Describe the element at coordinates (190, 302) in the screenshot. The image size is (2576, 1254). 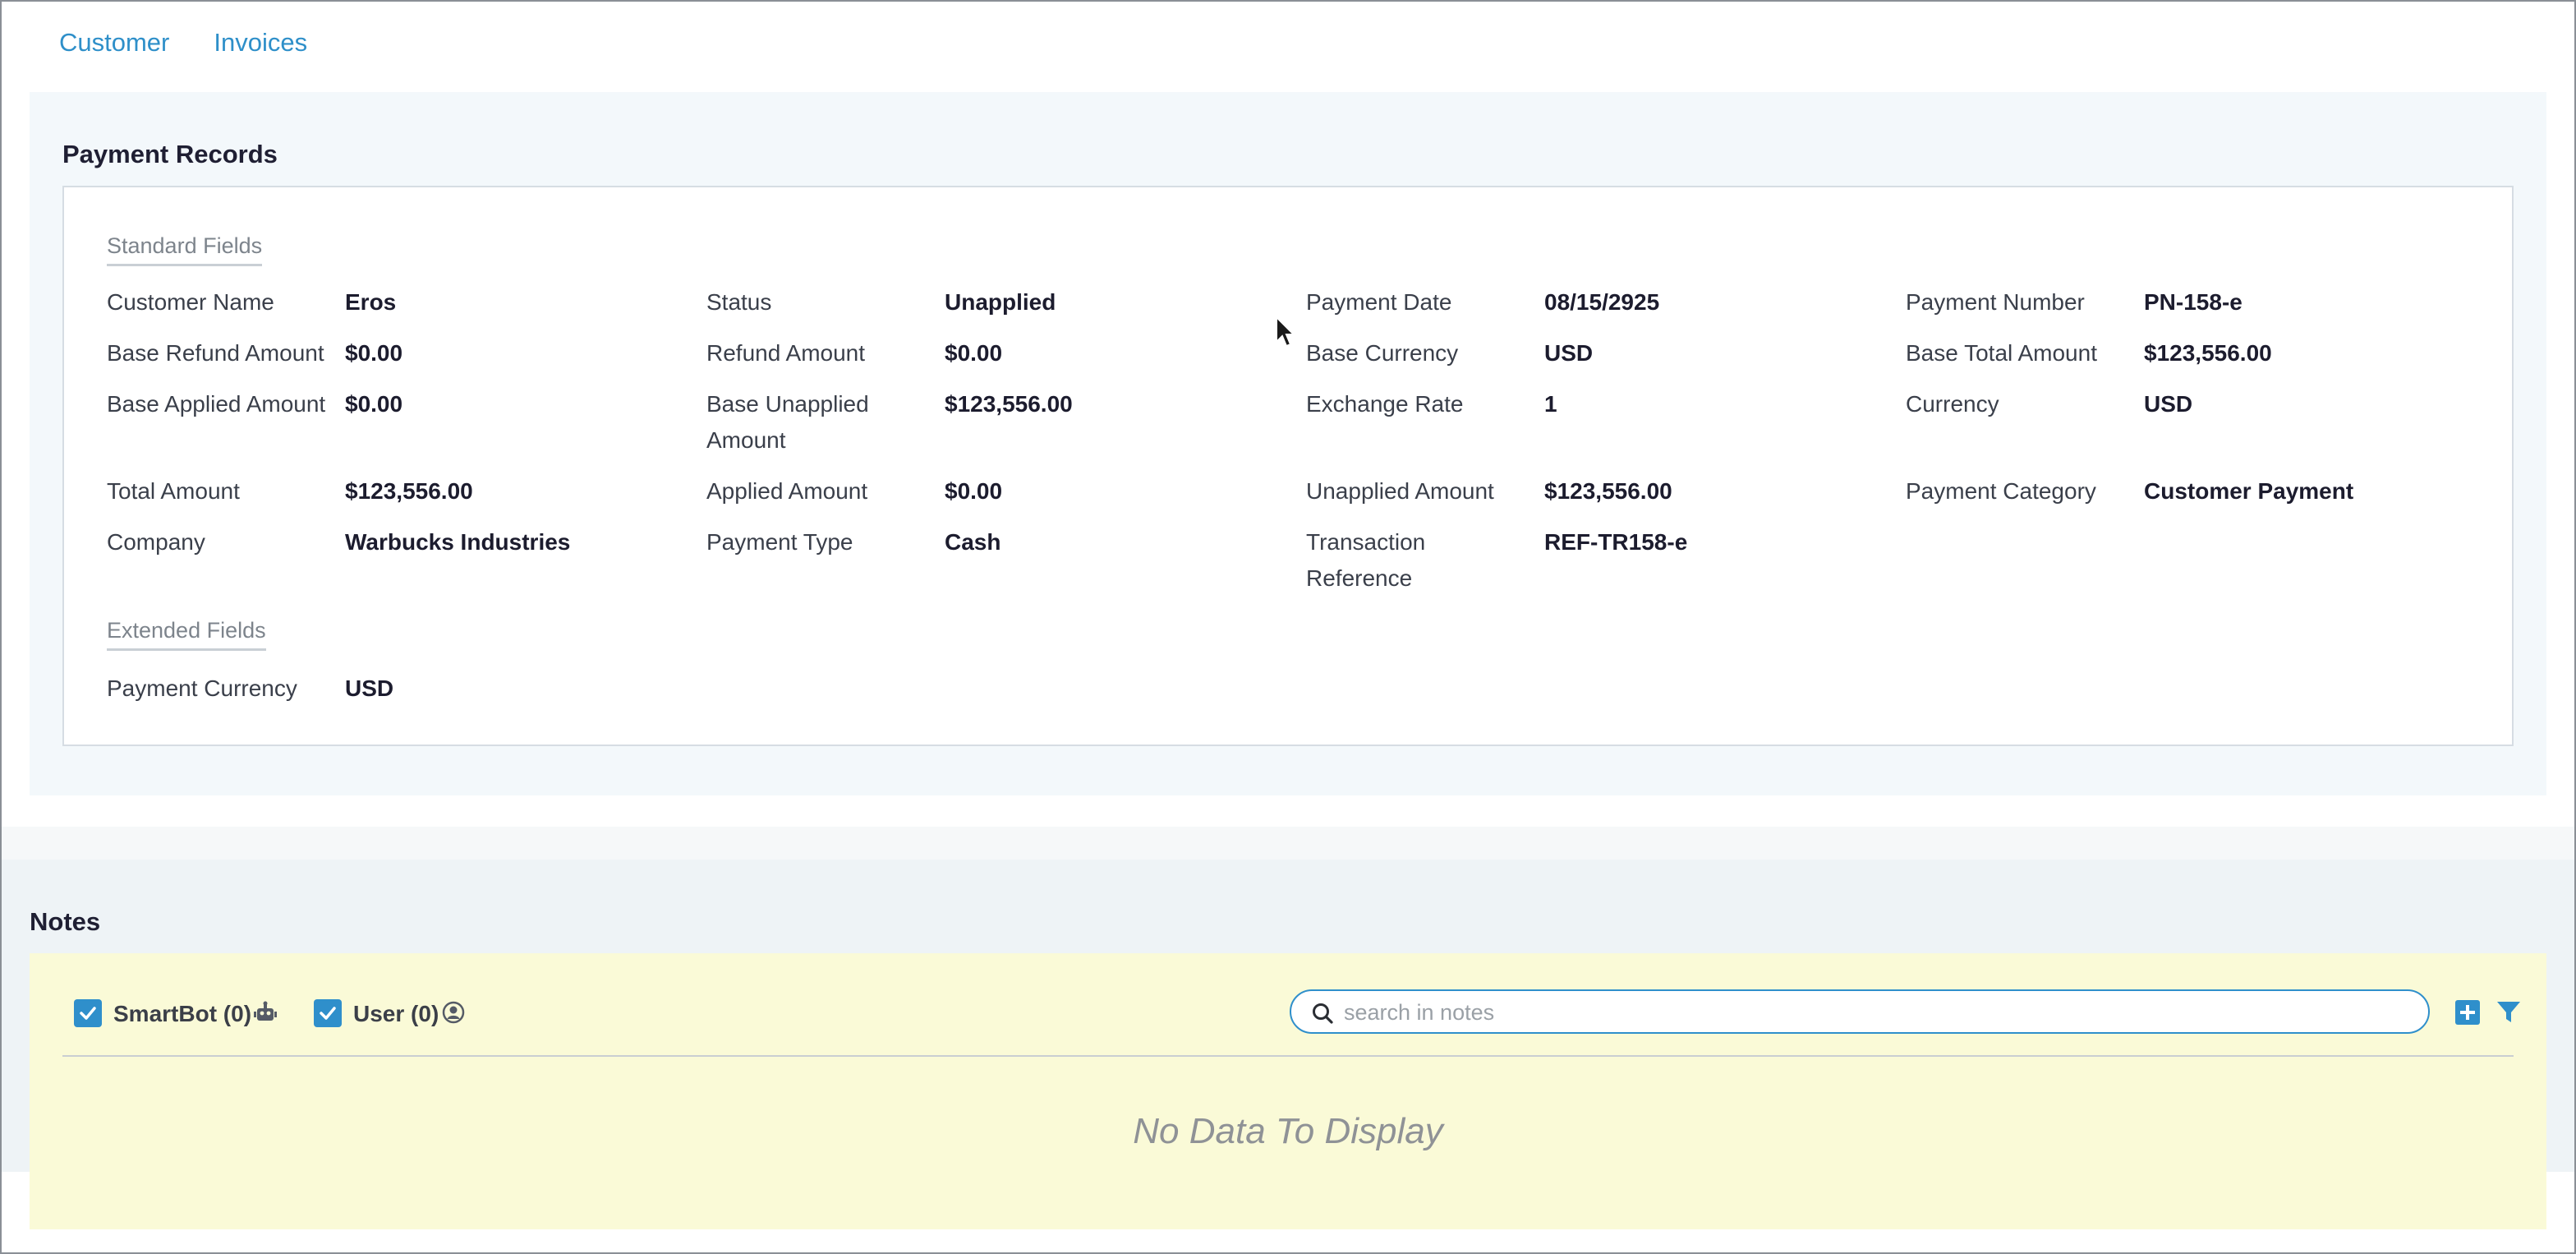
I see `field-label: Customer Name` at that location.